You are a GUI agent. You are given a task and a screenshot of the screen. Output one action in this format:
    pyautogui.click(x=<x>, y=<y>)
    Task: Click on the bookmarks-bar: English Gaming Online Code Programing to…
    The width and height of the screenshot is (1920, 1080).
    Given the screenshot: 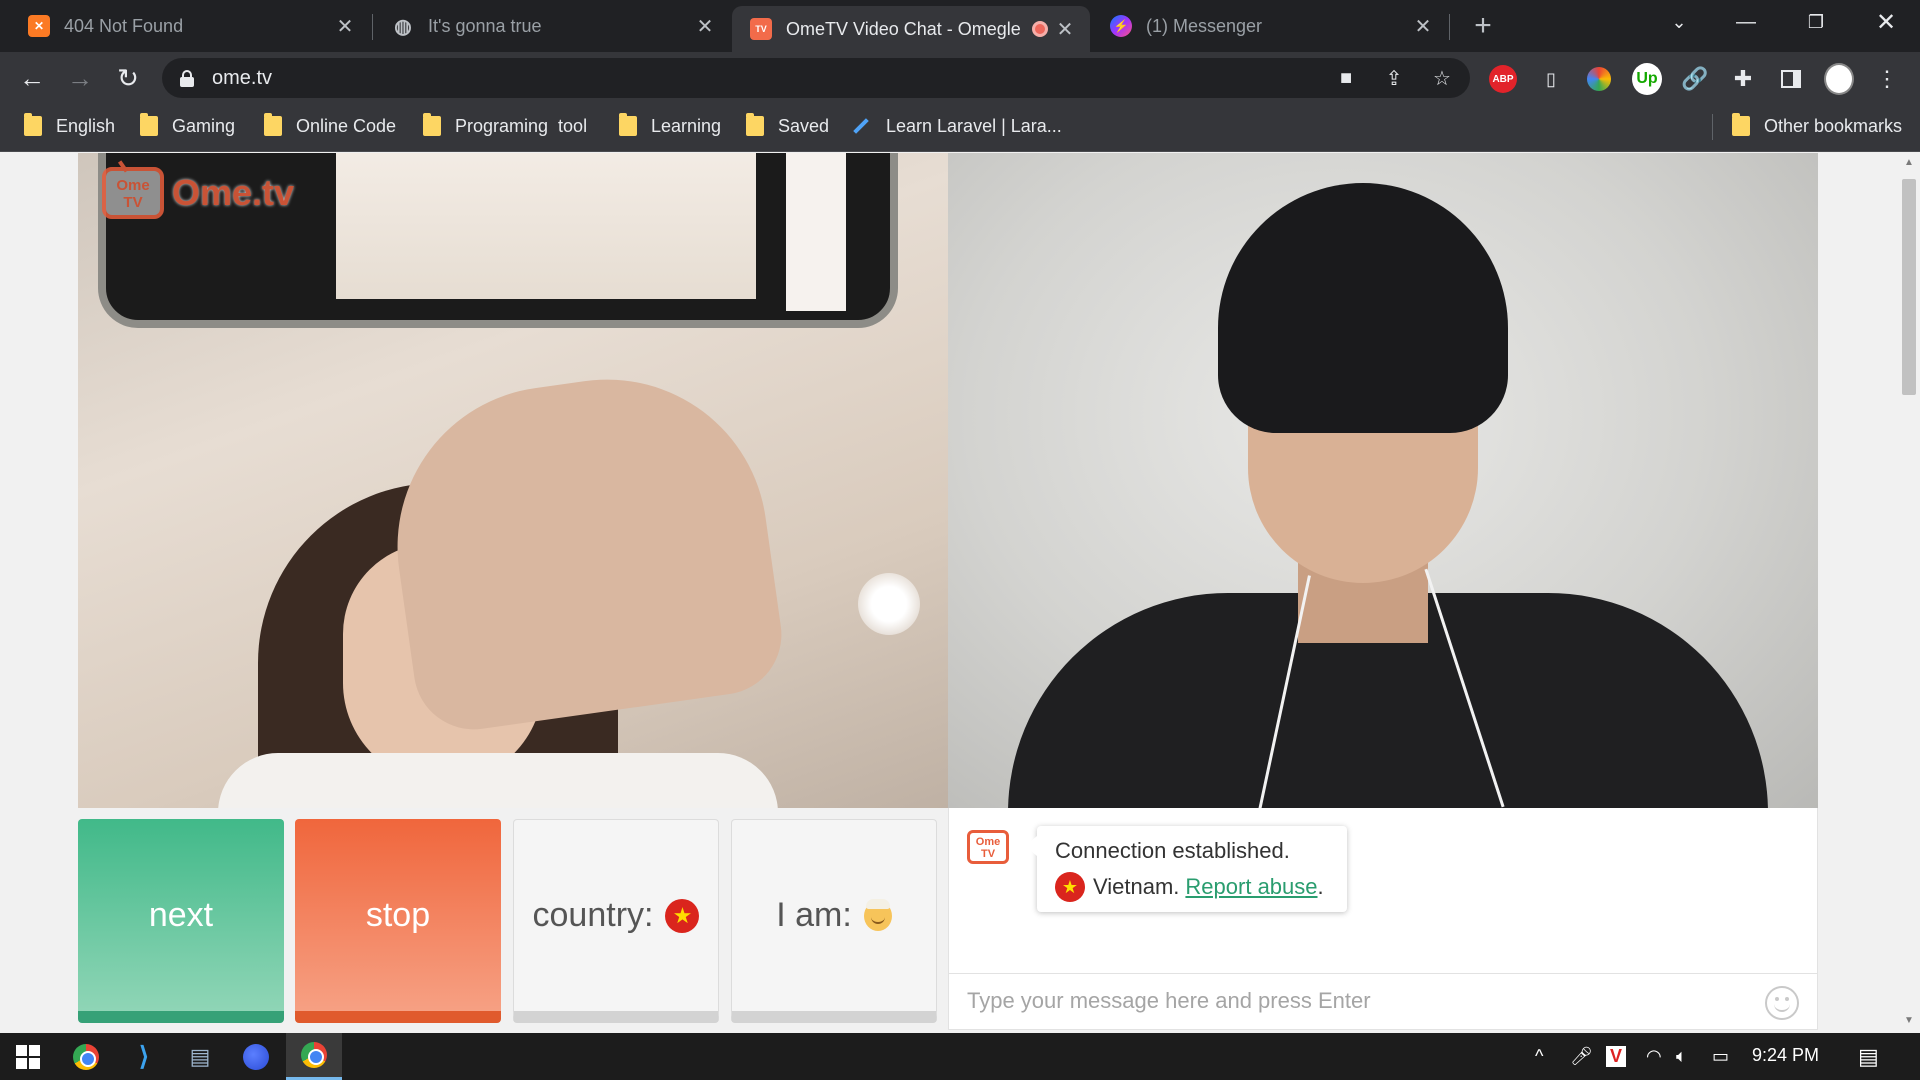 What is the action you would take?
    pyautogui.click(x=960, y=128)
    